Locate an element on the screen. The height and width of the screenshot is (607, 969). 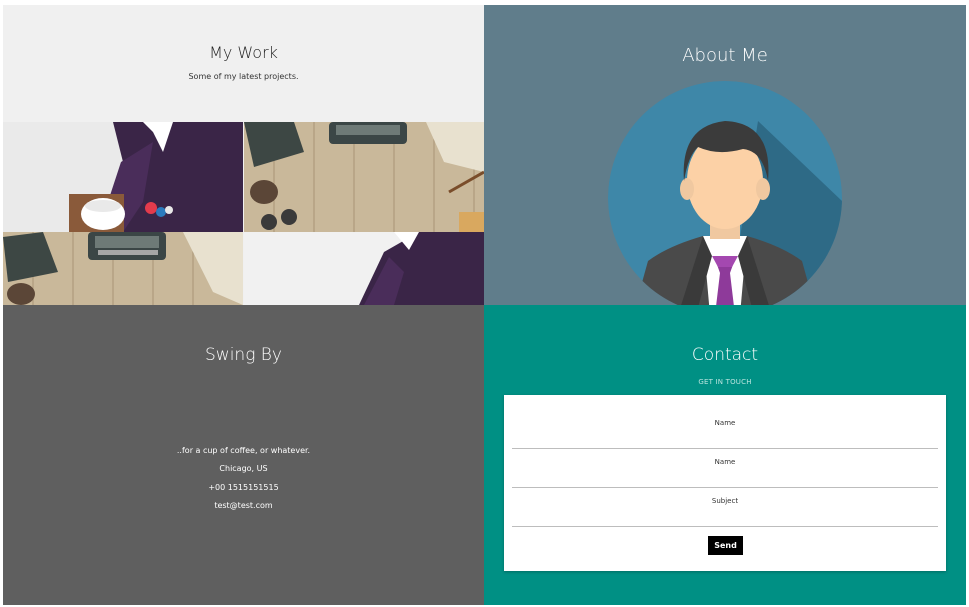
avatar is located at coordinates (725, 193).